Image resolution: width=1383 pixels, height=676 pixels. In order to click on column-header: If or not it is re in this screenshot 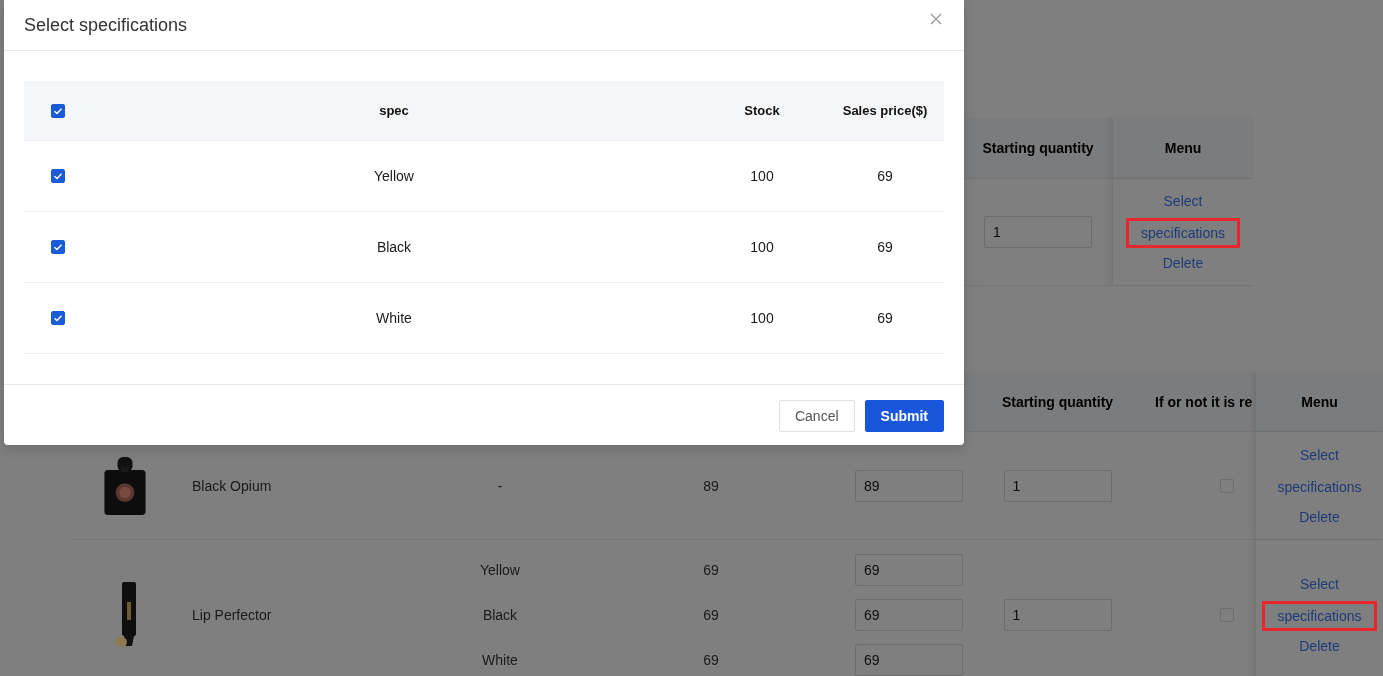, I will do `click(1204, 402)`.